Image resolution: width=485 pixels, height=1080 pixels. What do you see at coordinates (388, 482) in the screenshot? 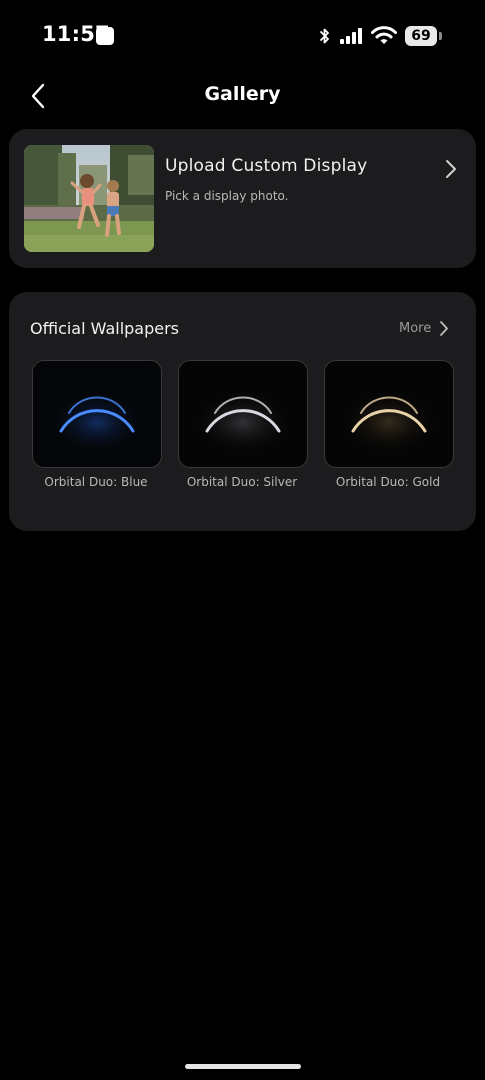
I see `wallpaper-label-gold: Orbital Duo: Gold` at bounding box center [388, 482].